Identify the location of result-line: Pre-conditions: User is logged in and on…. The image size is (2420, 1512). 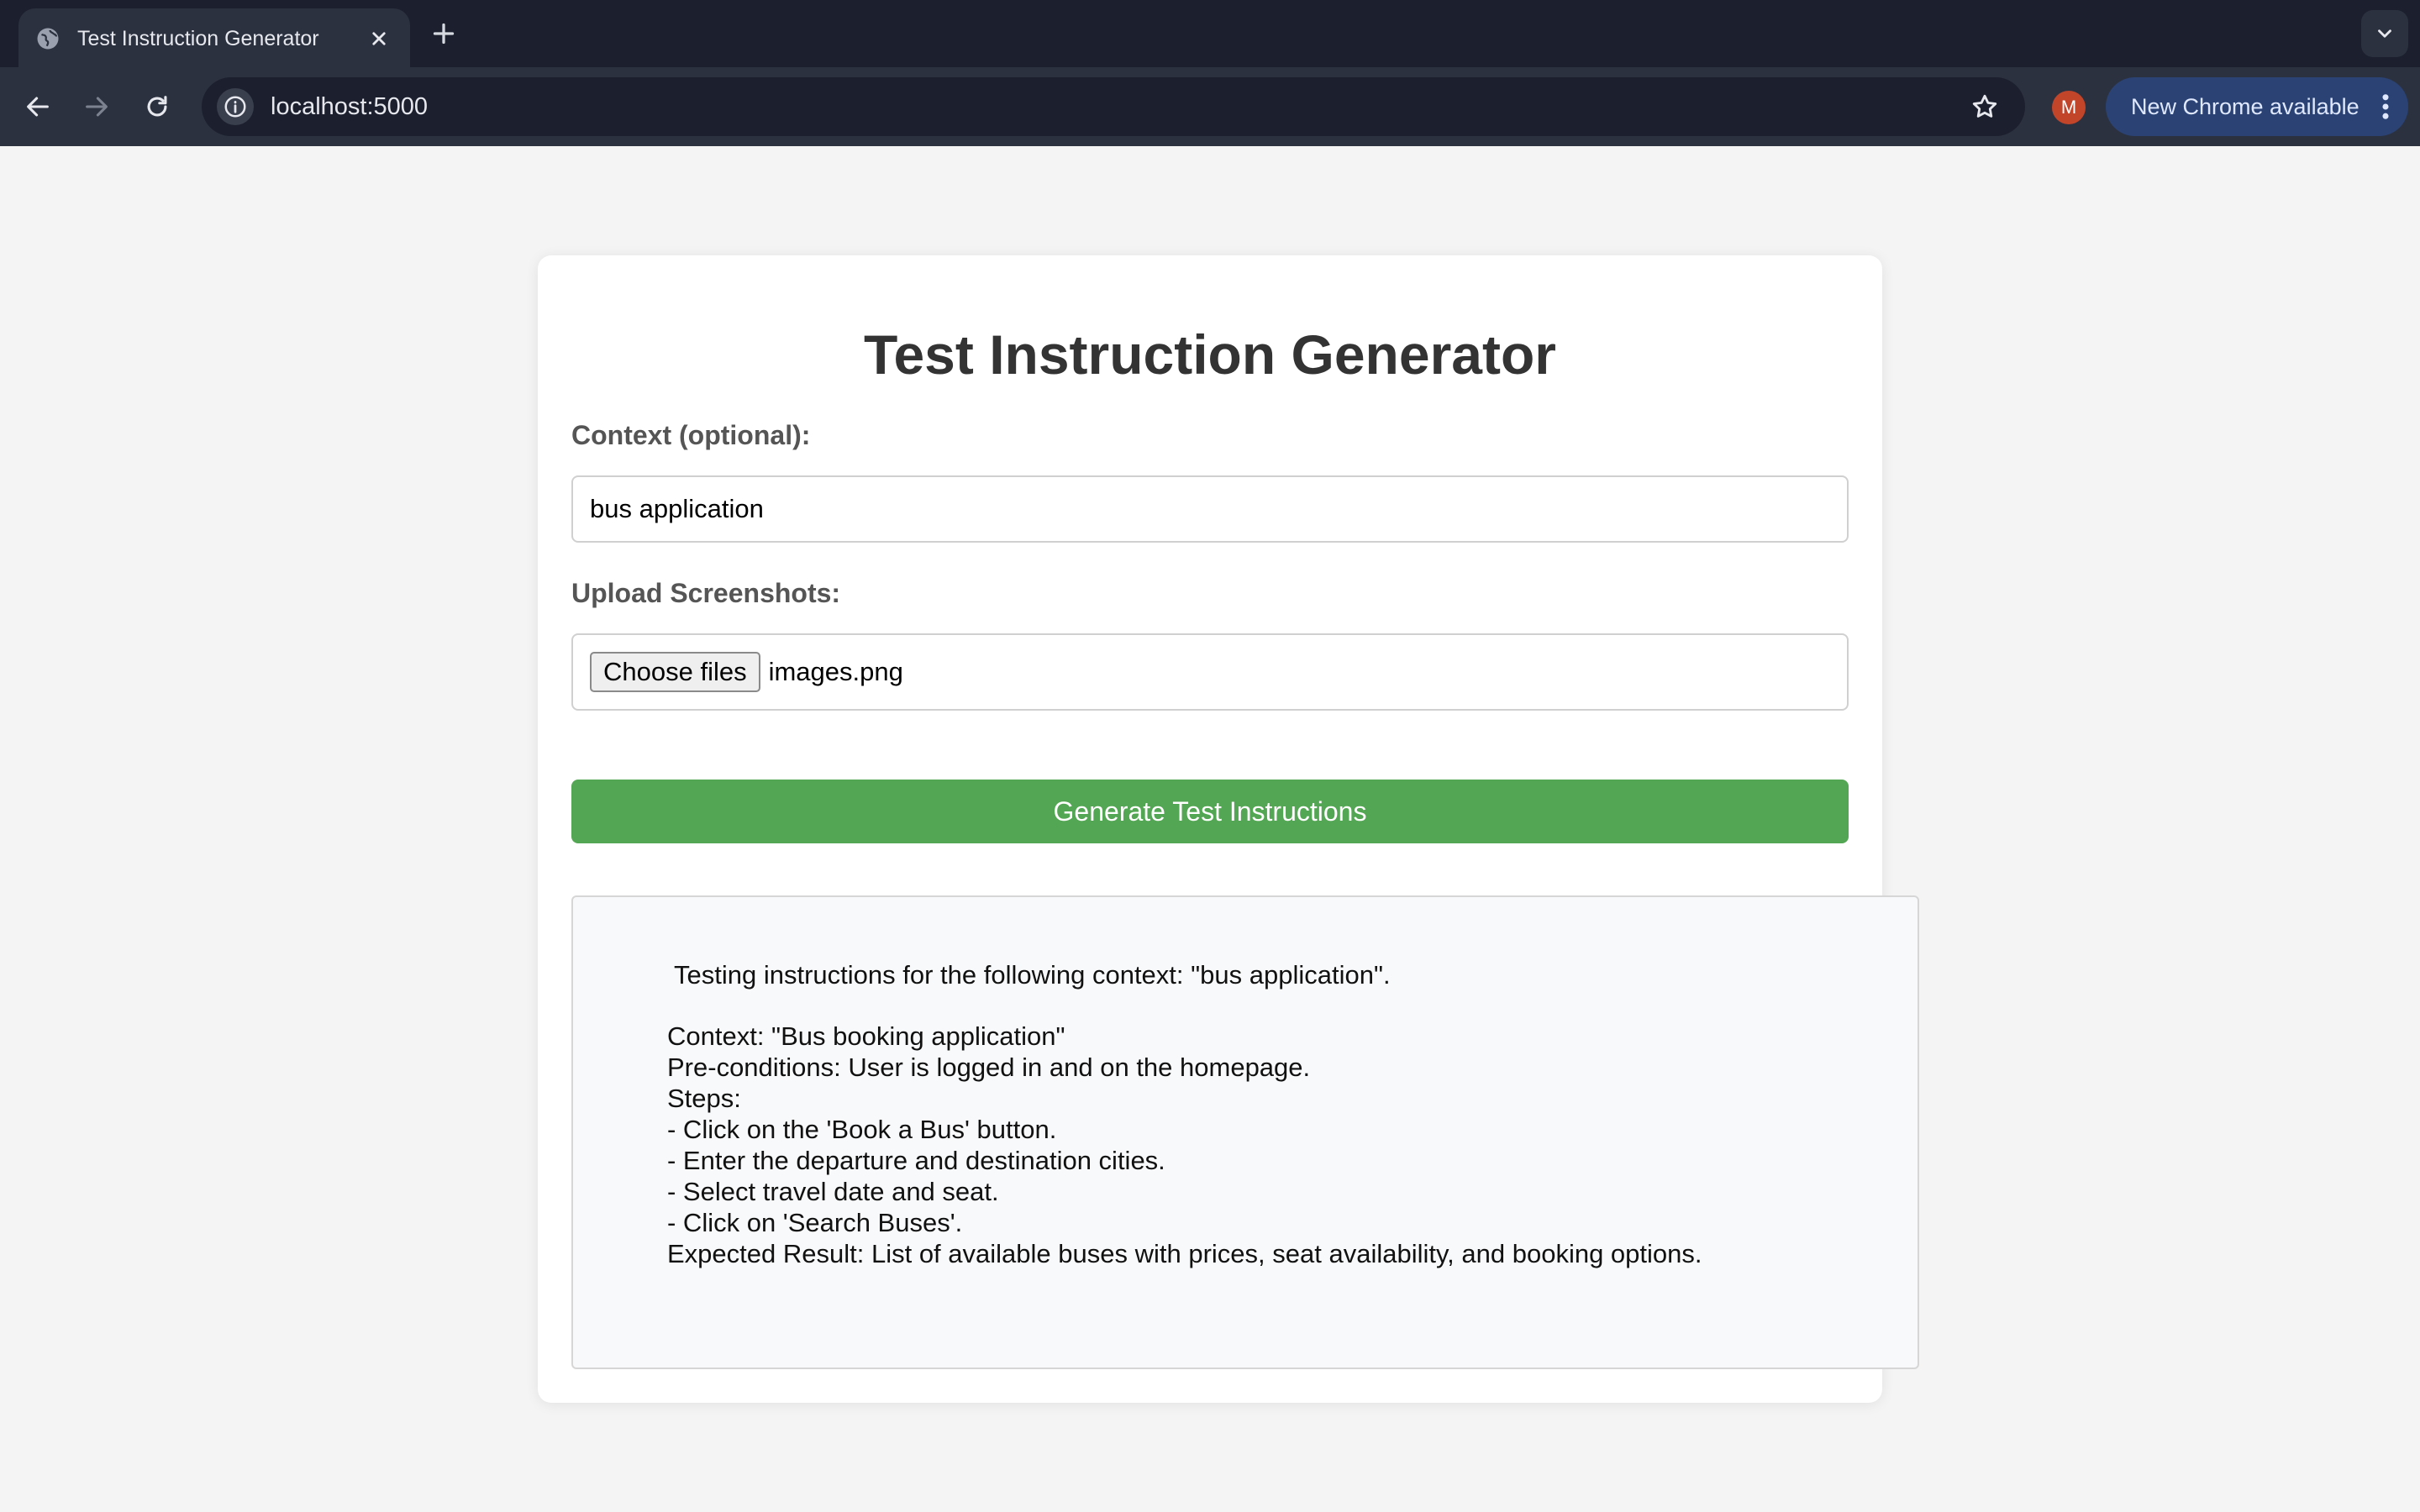
(989, 1067).